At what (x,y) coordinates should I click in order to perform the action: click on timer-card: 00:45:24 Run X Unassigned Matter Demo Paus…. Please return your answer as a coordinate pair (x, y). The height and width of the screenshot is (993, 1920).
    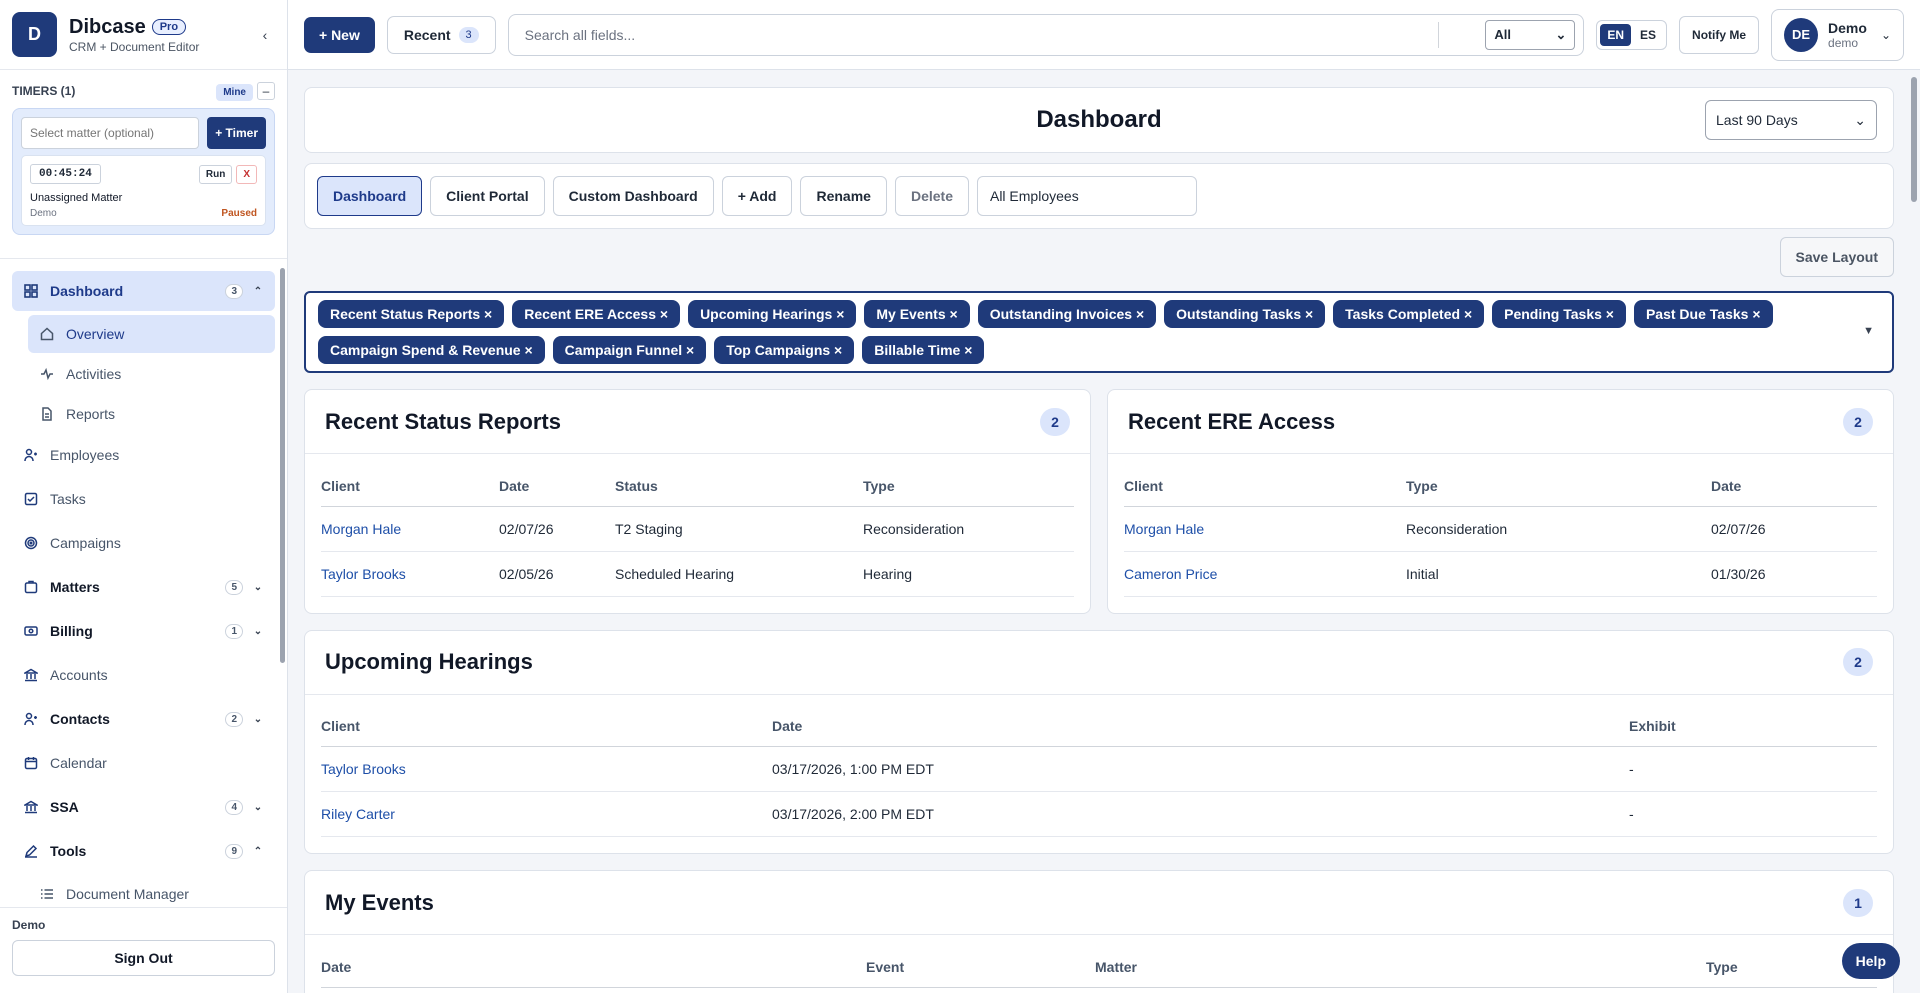
    Looking at the image, I should click on (143, 190).